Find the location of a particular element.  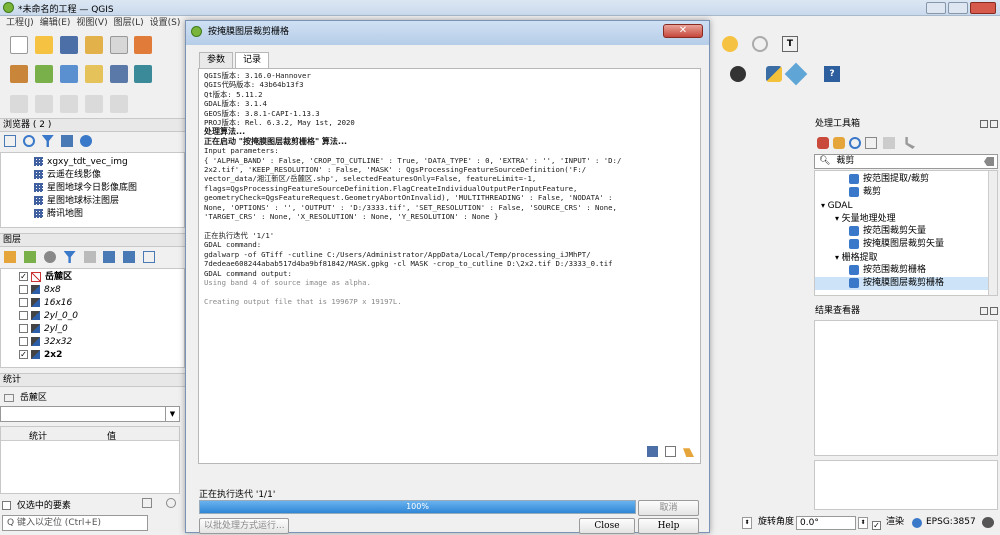

chevron-down-icon: ▼ is located at coordinates (172, 414).